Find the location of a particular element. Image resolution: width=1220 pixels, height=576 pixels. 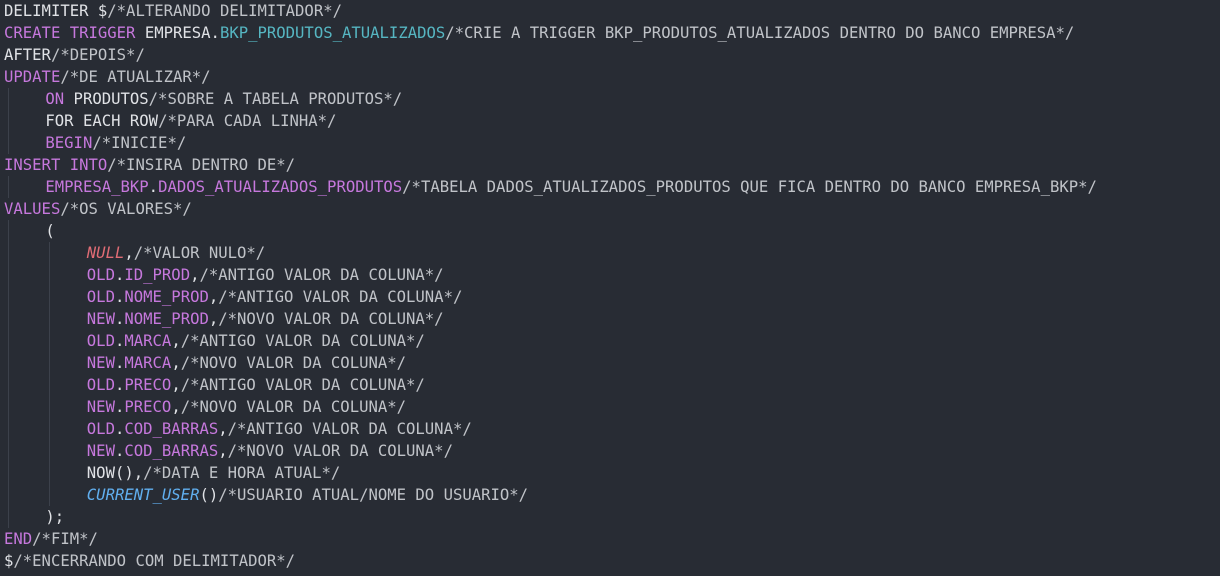

code-token-keyword: ON is located at coordinates (55, 99).